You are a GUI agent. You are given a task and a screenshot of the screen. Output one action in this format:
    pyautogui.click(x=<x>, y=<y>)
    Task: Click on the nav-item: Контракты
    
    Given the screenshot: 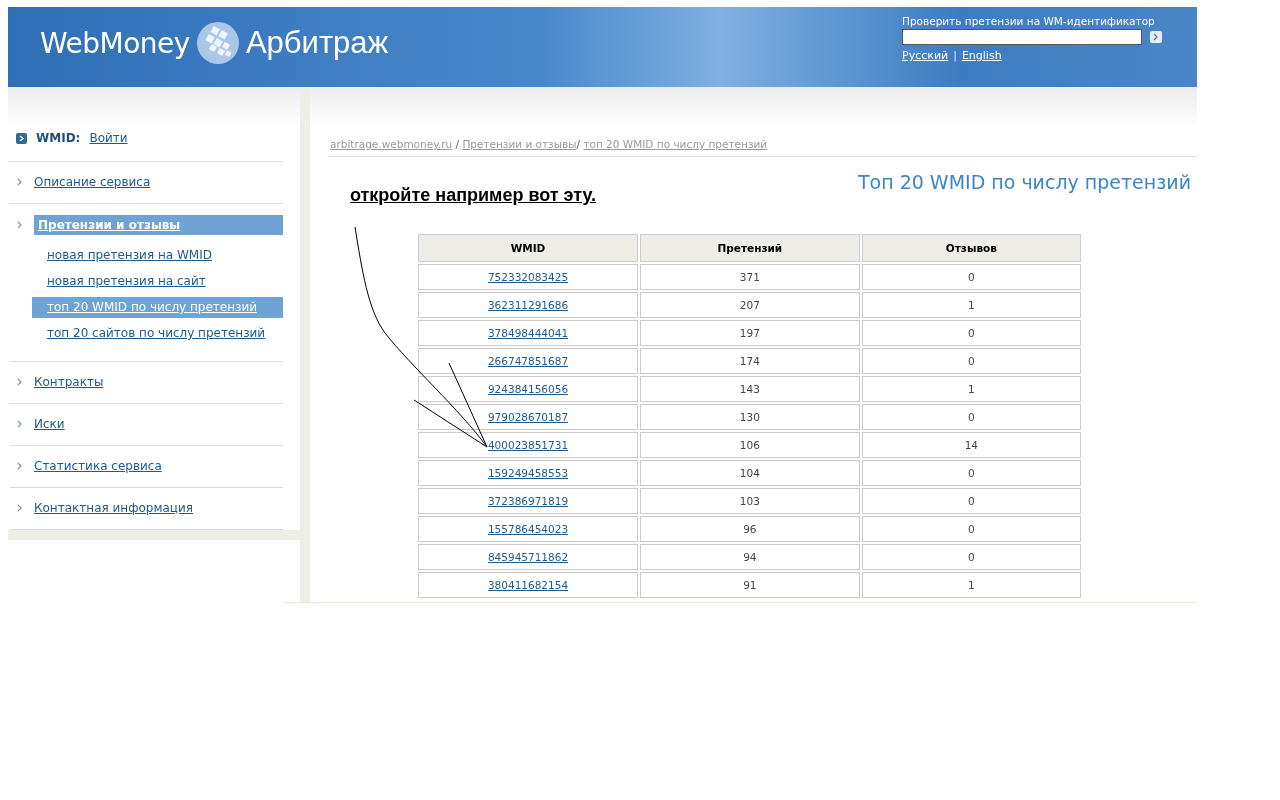 What is the action you would take?
    pyautogui.click(x=158, y=382)
    